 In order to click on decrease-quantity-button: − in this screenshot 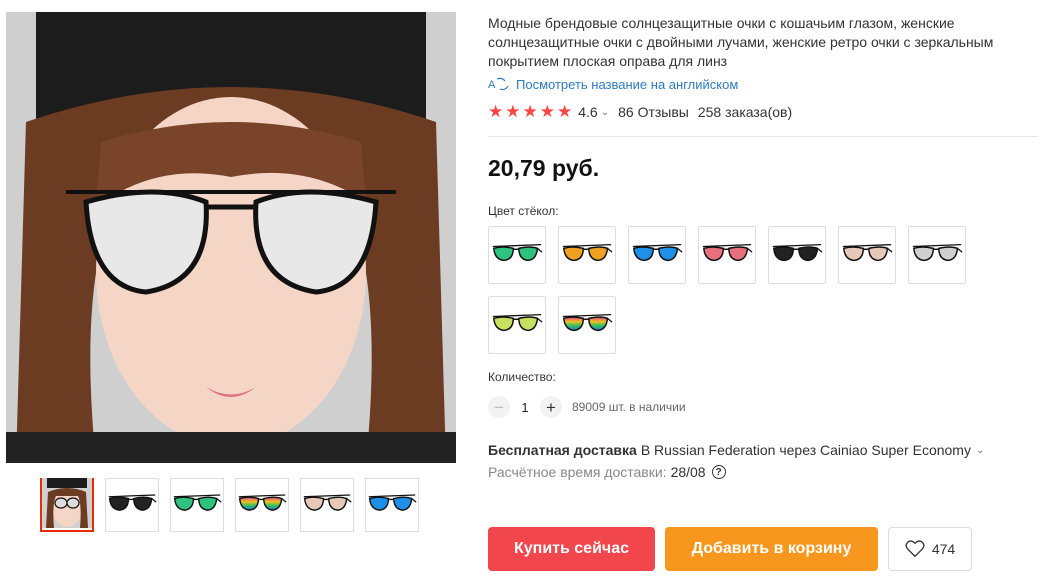, I will do `click(499, 407)`.